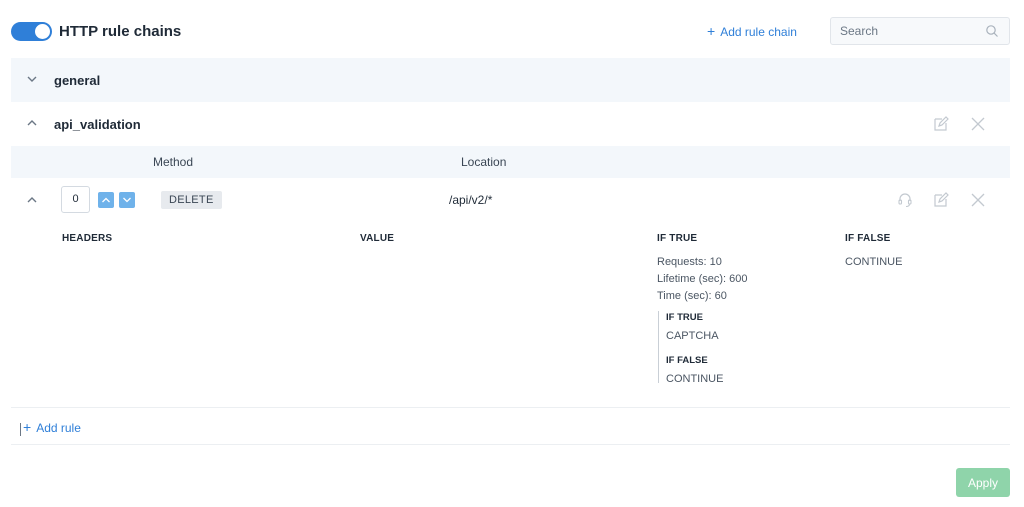 This screenshot has height=507, width=1024. I want to click on nested-branch-line, so click(658, 347).